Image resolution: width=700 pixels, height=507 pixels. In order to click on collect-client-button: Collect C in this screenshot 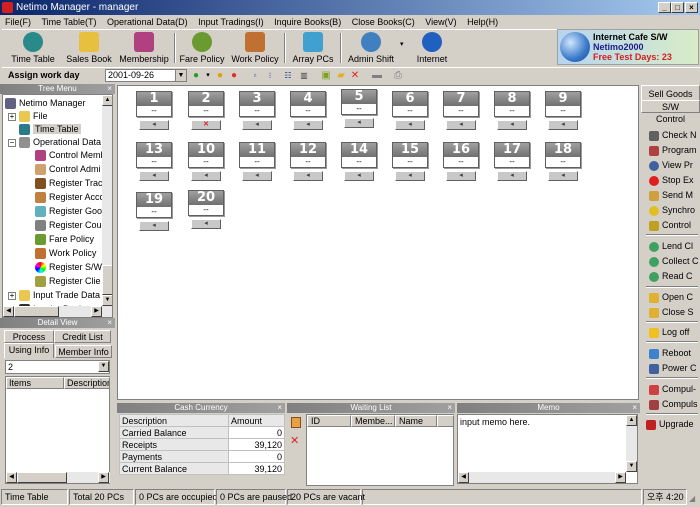, I will do `click(670, 261)`.